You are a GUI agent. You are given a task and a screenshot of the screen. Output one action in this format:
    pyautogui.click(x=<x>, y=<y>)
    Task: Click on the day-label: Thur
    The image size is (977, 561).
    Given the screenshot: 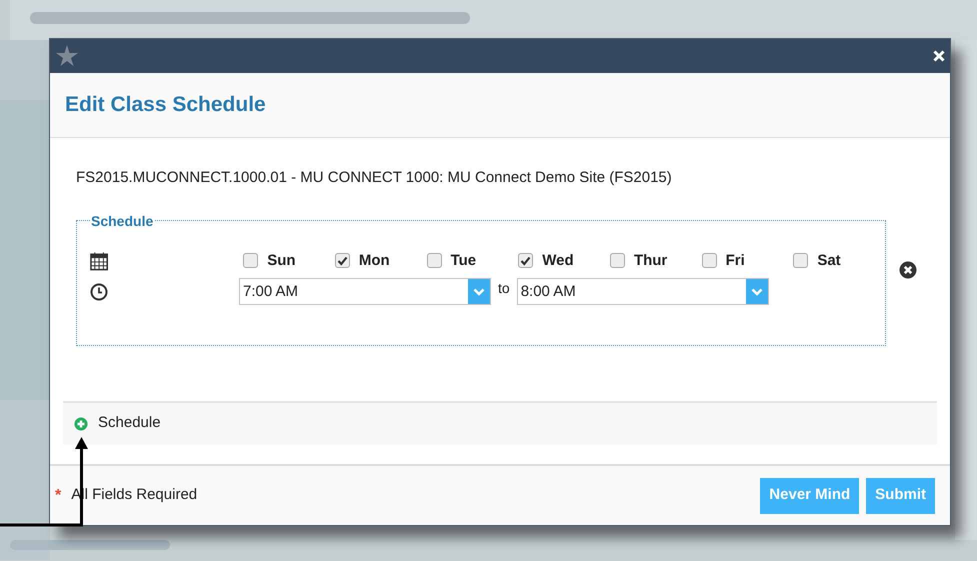 What is the action you would take?
    pyautogui.click(x=651, y=260)
    